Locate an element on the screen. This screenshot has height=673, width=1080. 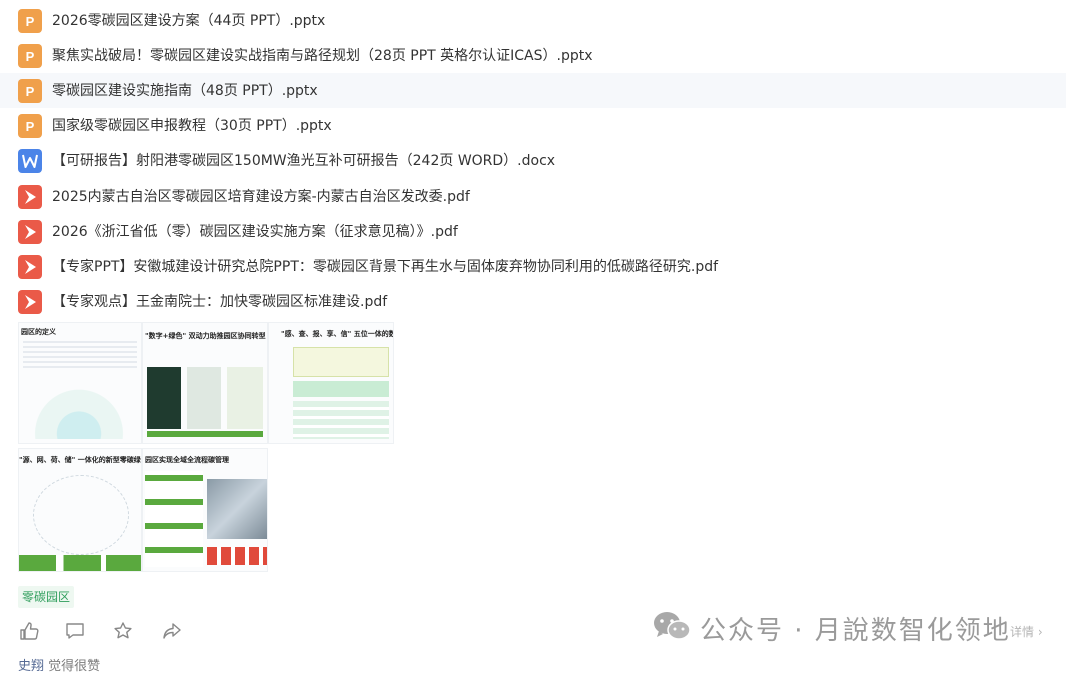
file-name: 国家级零碳园区申报教程（30页 PPT）.pptx is located at coordinates (192, 126).